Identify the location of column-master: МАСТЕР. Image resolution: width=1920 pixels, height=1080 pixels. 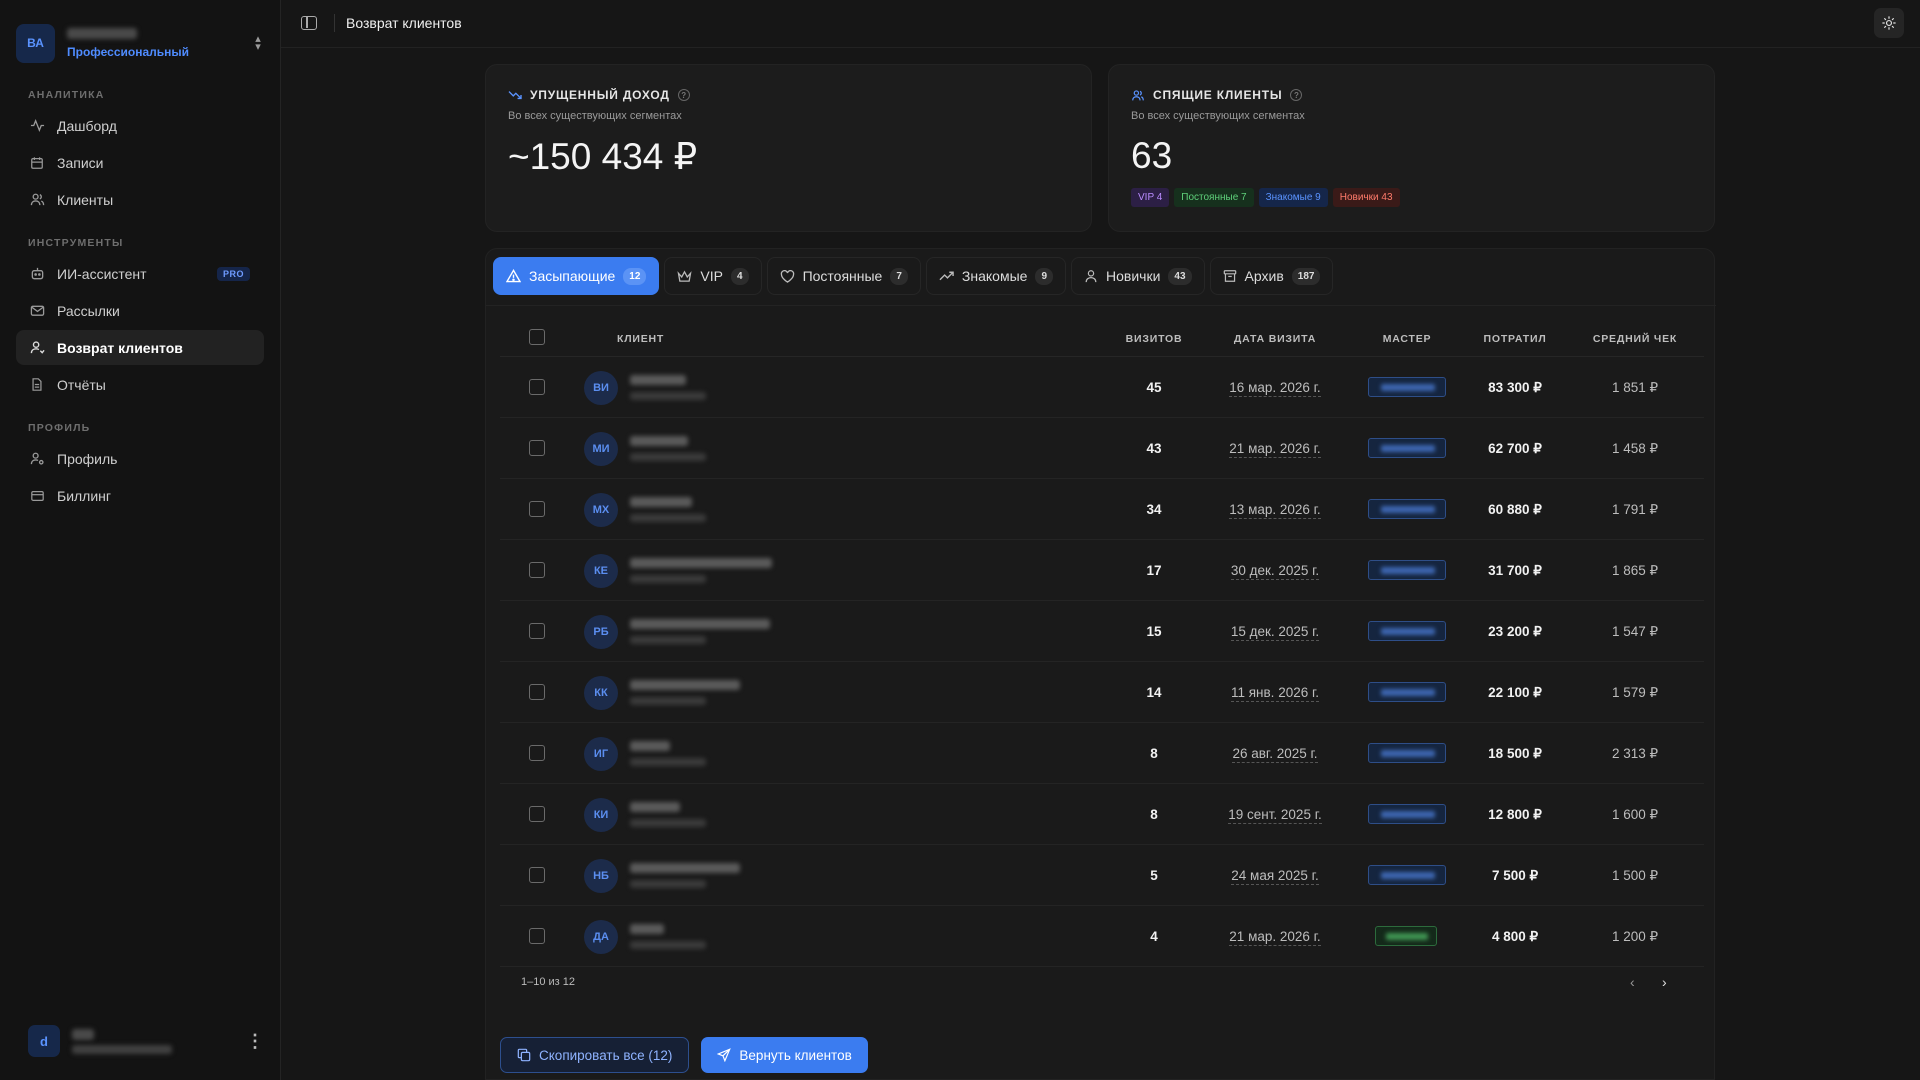
(1407, 339).